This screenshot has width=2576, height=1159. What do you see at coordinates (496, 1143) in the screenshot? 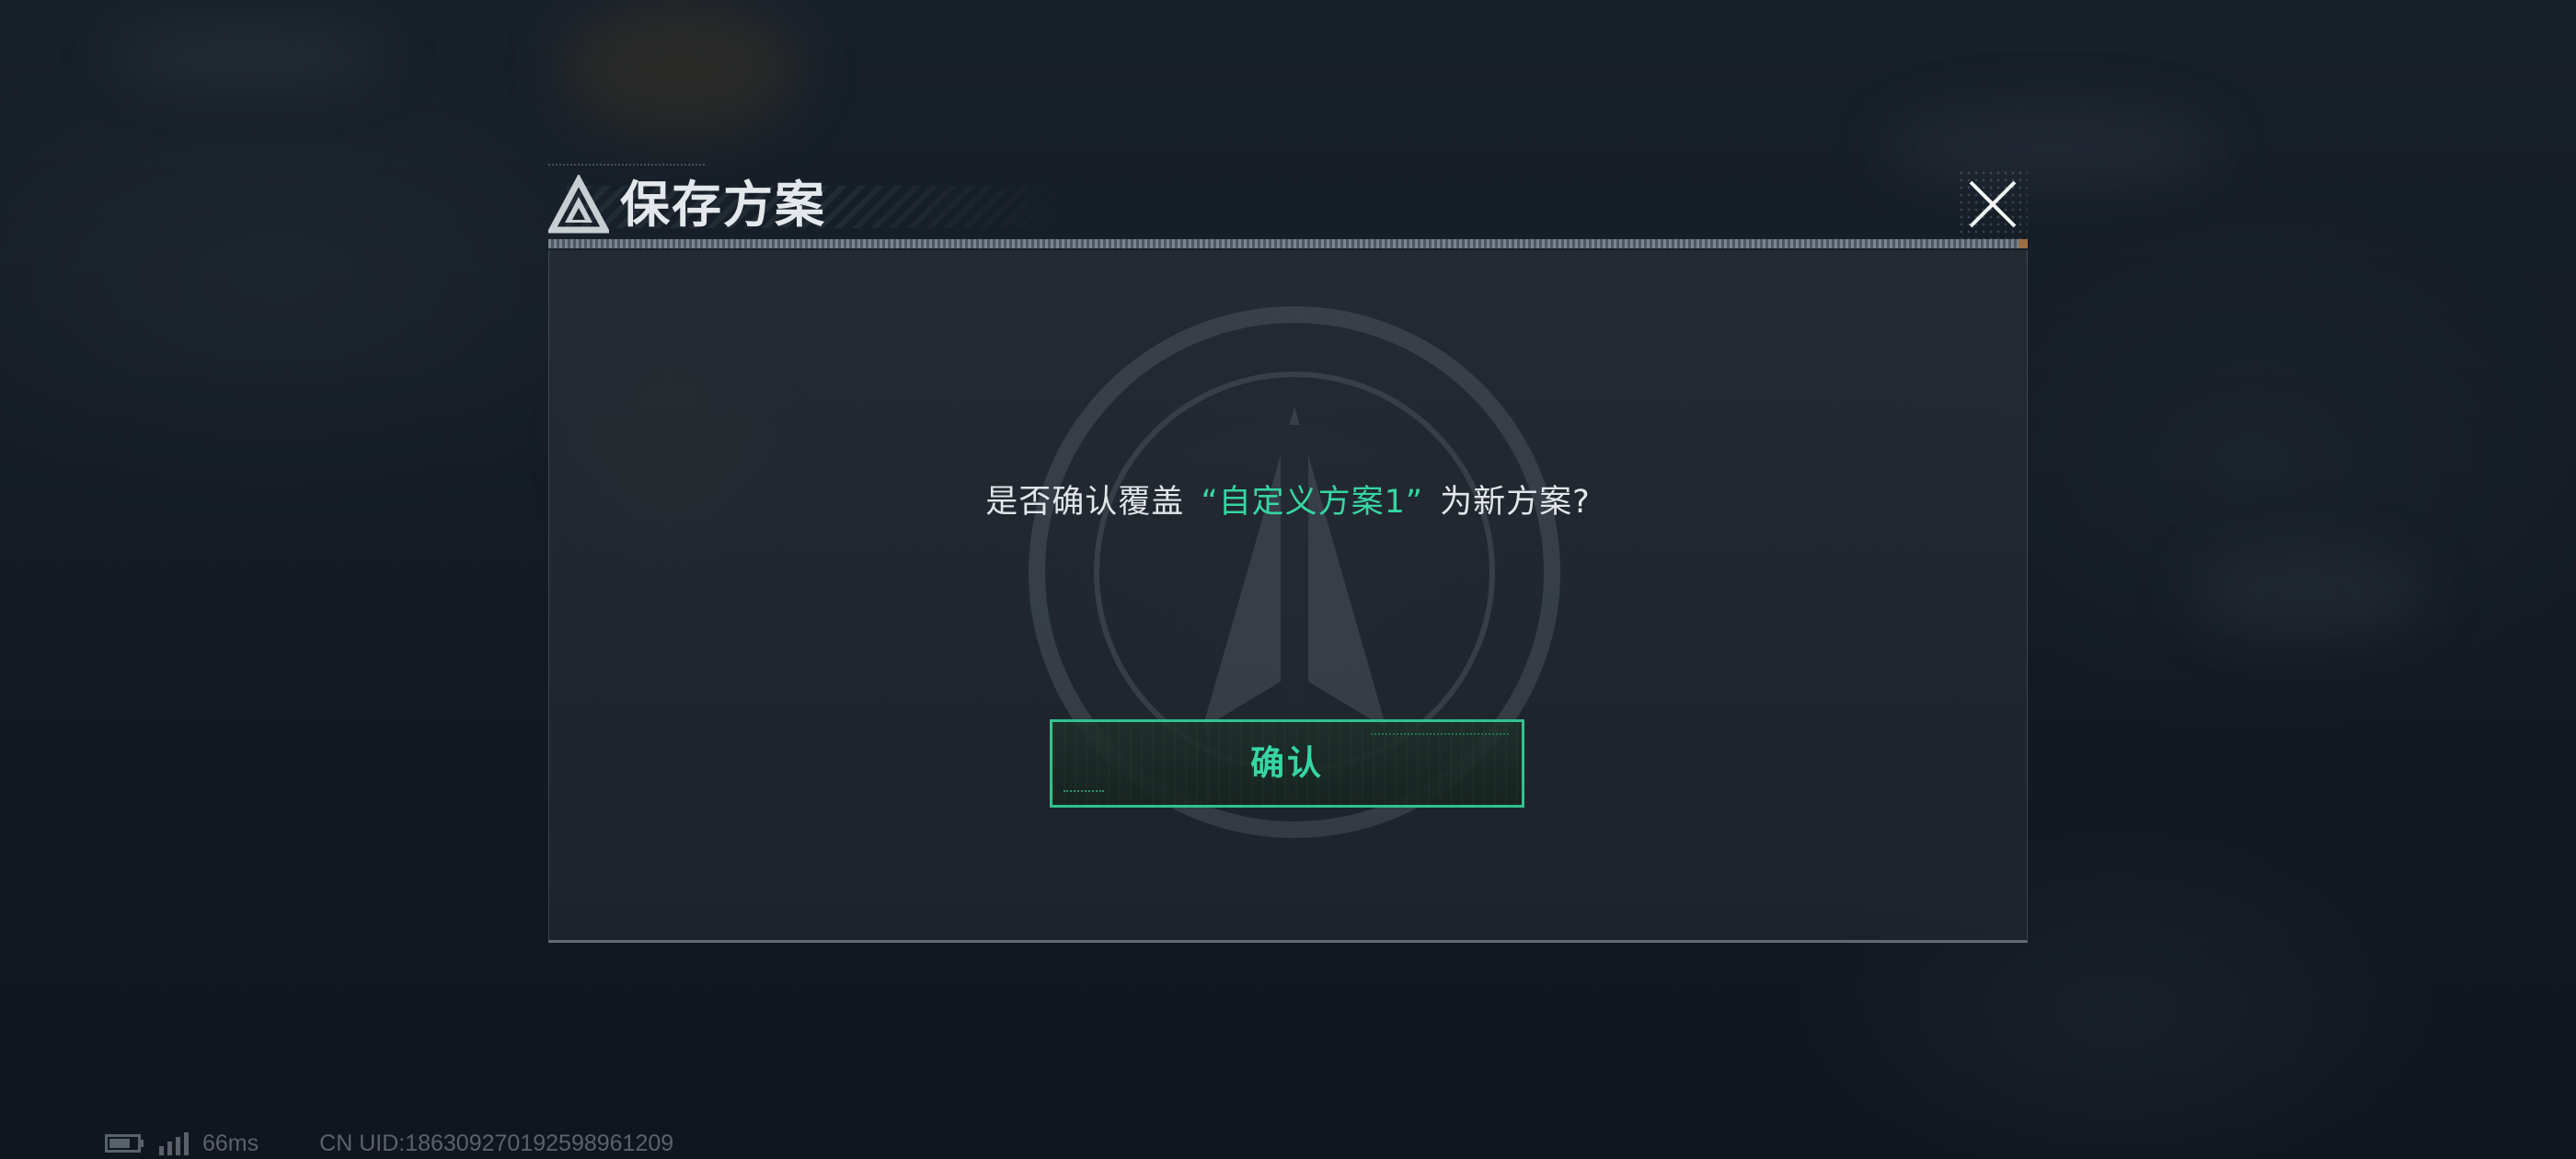
I see `uid-text: CN UID:1863092701925989612​09` at bounding box center [496, 1143].